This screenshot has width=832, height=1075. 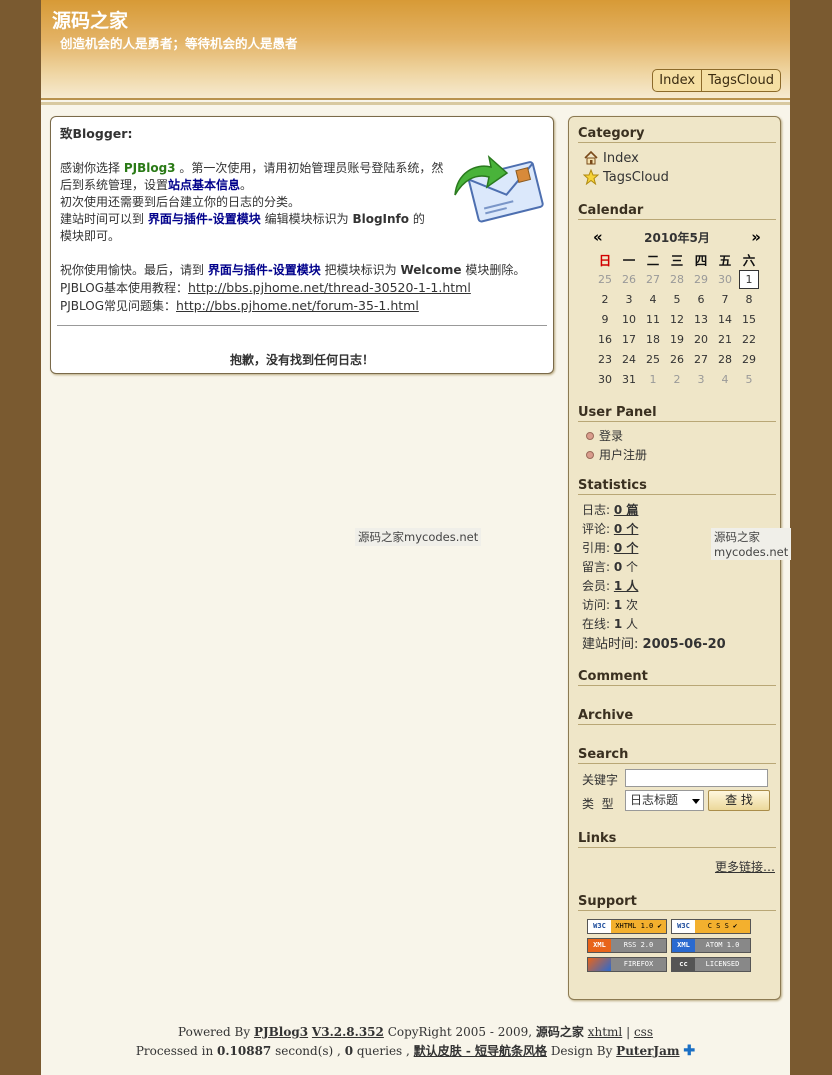 I want to click on stat-visits: 访问: 1 次, so click(x=610, y=605).